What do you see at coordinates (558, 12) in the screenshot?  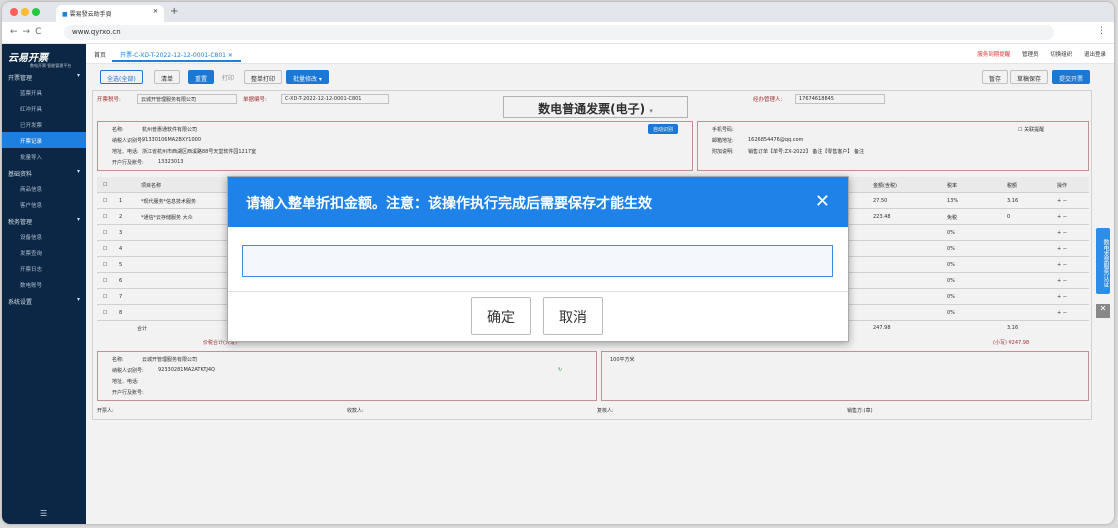 I see `browser-tabbar: ■ 雲易發云助手頁 ✕ +` at bounding box center [558, 12].